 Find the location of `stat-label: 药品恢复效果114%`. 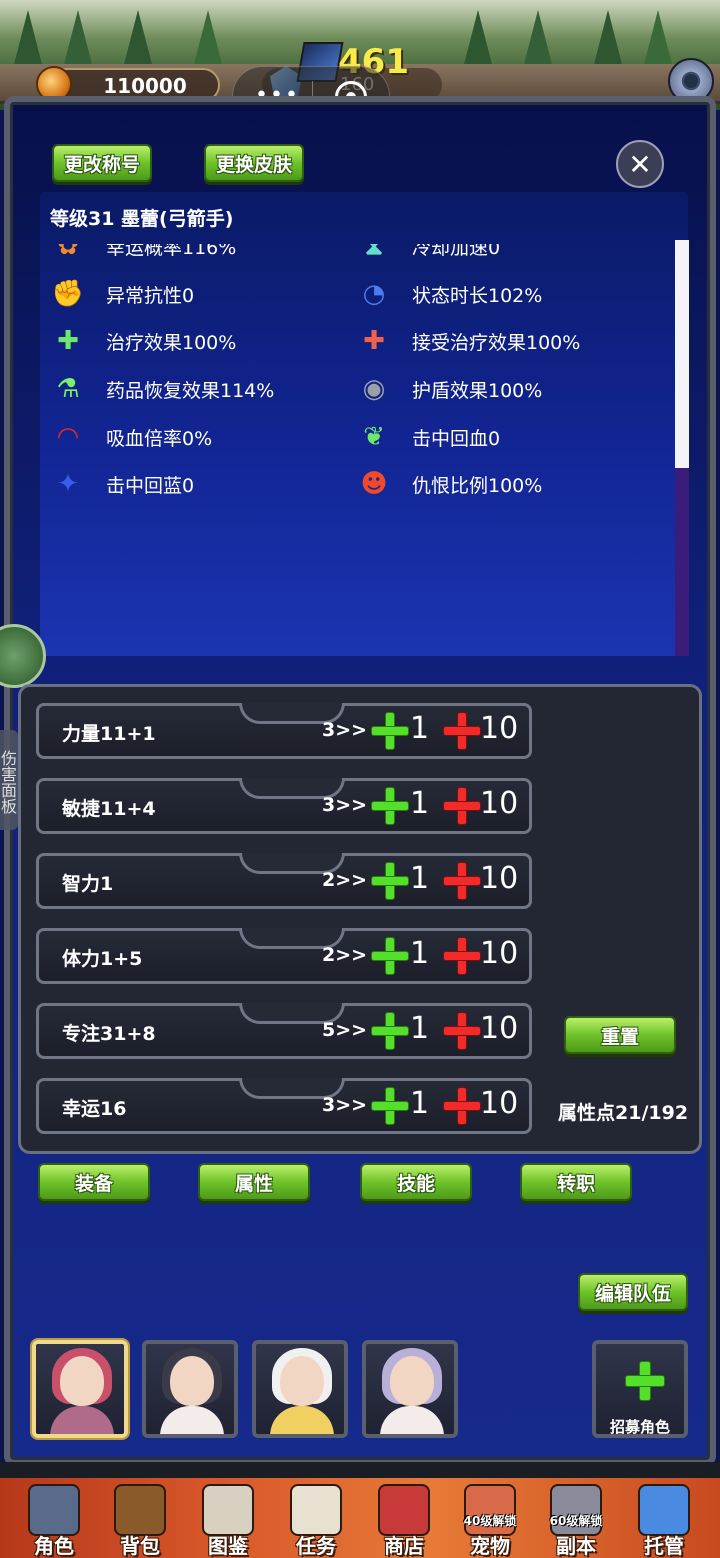

stat-label: 药品恢复效果114% is located at coordinates (190, 390).